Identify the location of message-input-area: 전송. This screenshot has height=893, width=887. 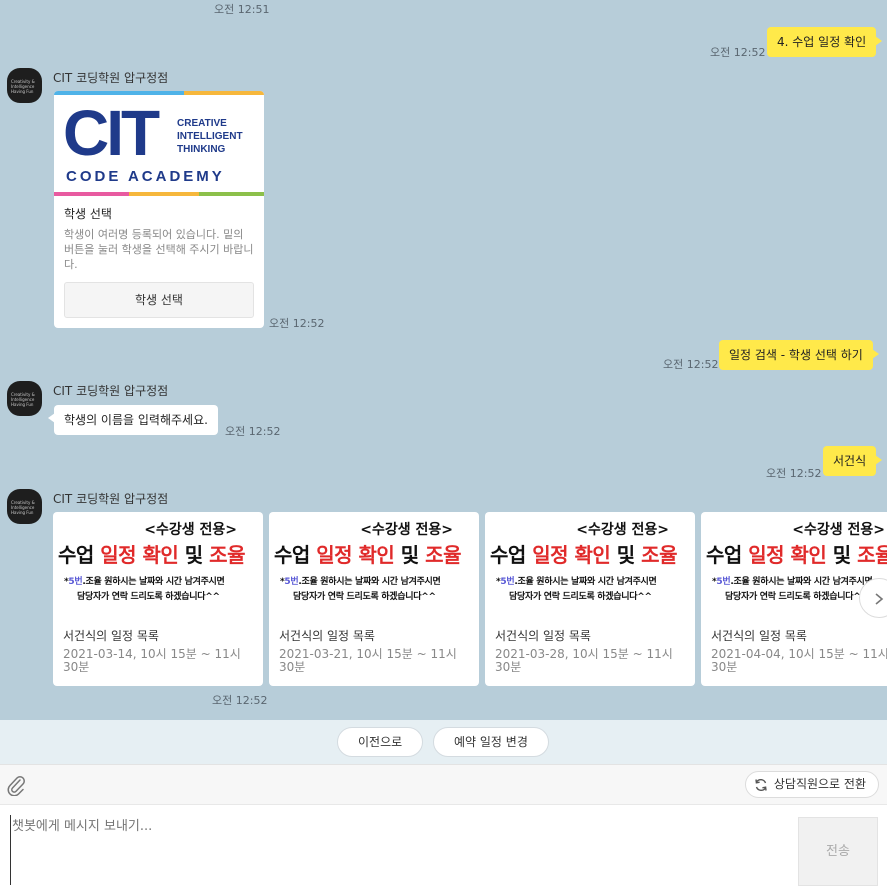
(443, 848).